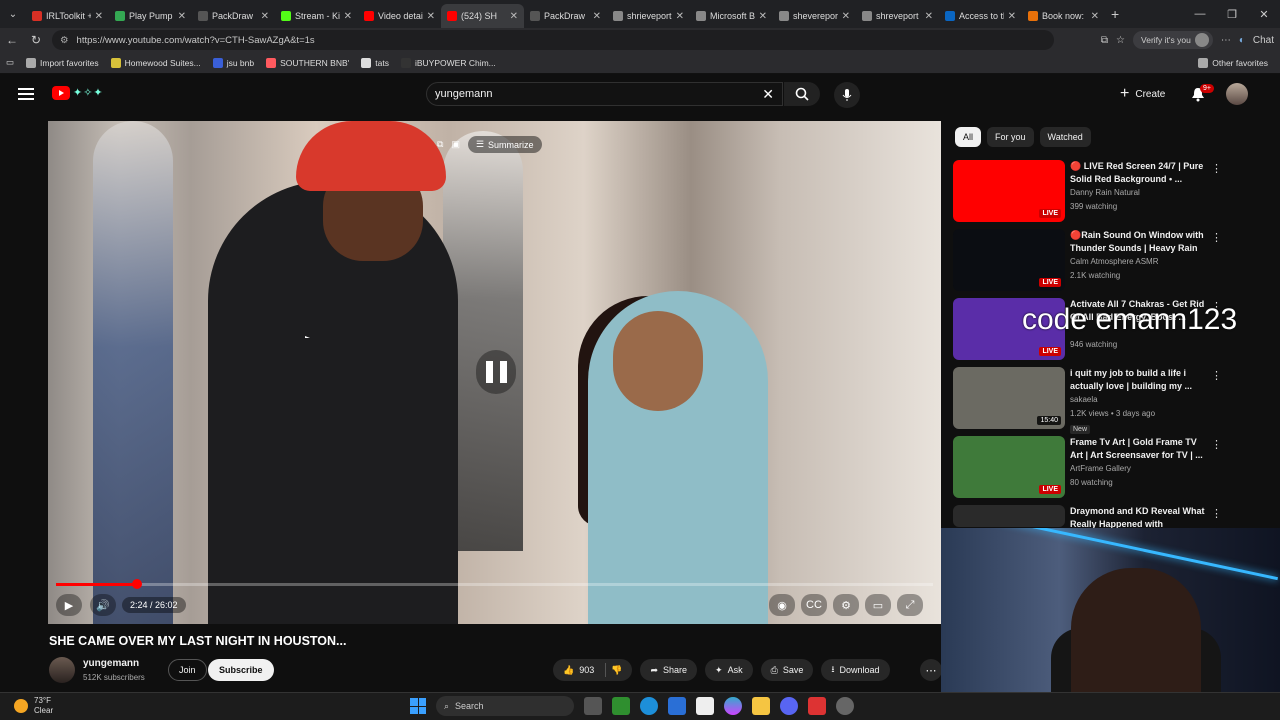 This screenshot has height=720, width=1280. I want to click on favorites-icon: ☆, so click(1120, 40).